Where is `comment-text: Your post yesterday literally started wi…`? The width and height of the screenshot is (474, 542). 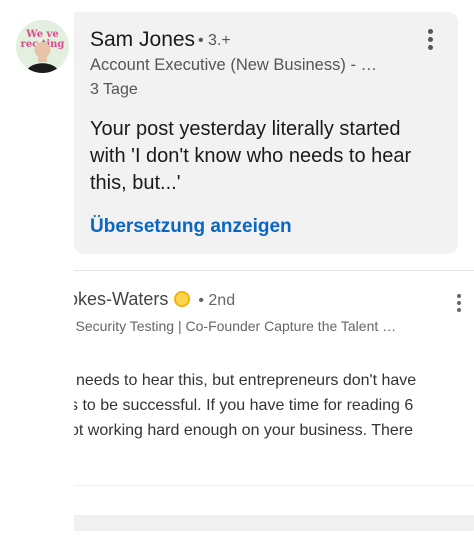 comment-text: Your post yesterday literally started wi… is located at coordinates (251, 156).